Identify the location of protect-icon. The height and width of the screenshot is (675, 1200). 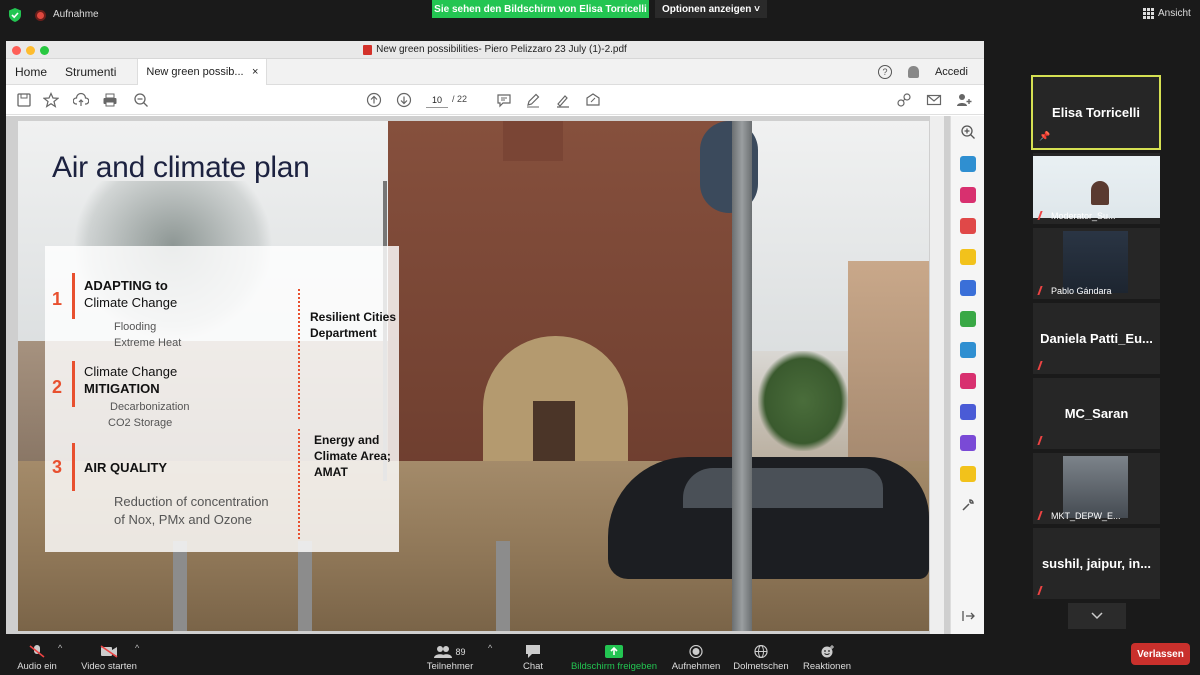
(968, 412).